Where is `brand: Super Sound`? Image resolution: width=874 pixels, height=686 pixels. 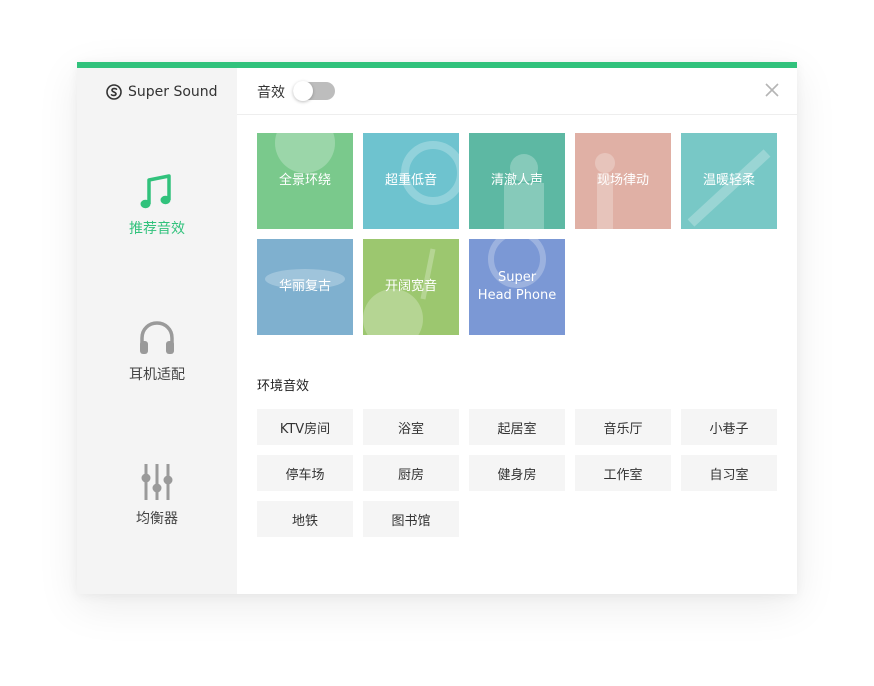 brand: Super Sound is located at coordinates (162, 92).